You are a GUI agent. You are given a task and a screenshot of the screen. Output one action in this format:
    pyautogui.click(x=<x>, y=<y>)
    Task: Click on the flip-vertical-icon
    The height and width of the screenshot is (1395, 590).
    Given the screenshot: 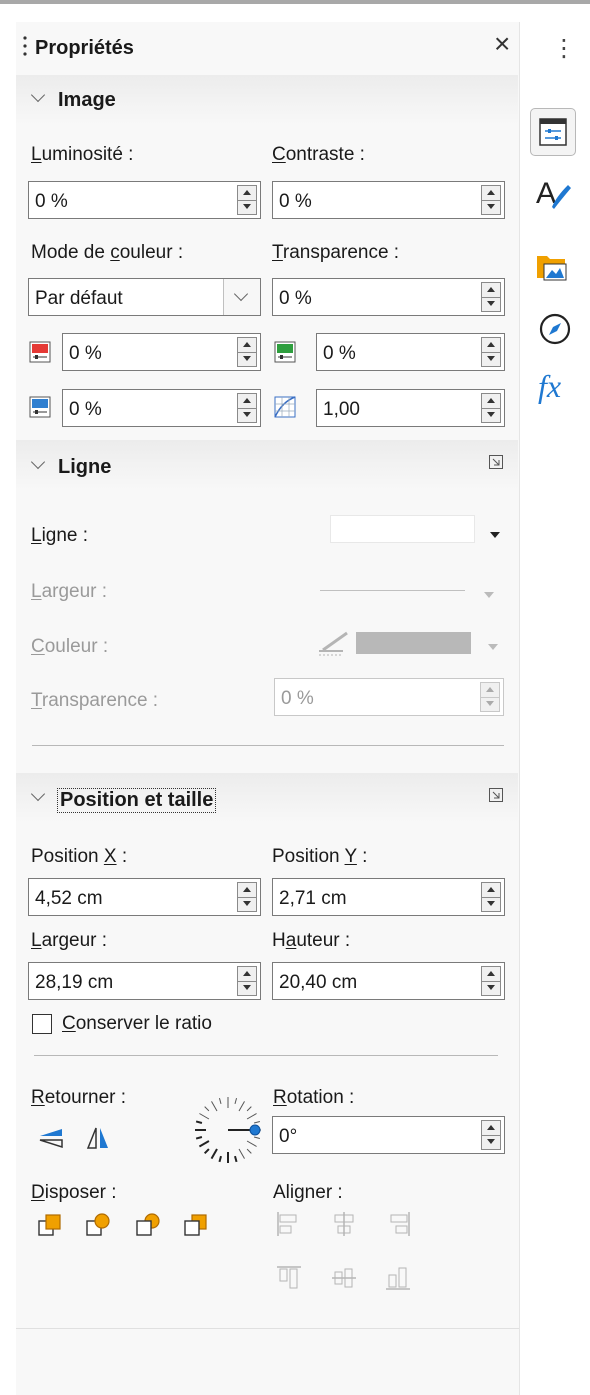 What is the action you would take?
    pyautogui.click(x=51, y=1140)
    